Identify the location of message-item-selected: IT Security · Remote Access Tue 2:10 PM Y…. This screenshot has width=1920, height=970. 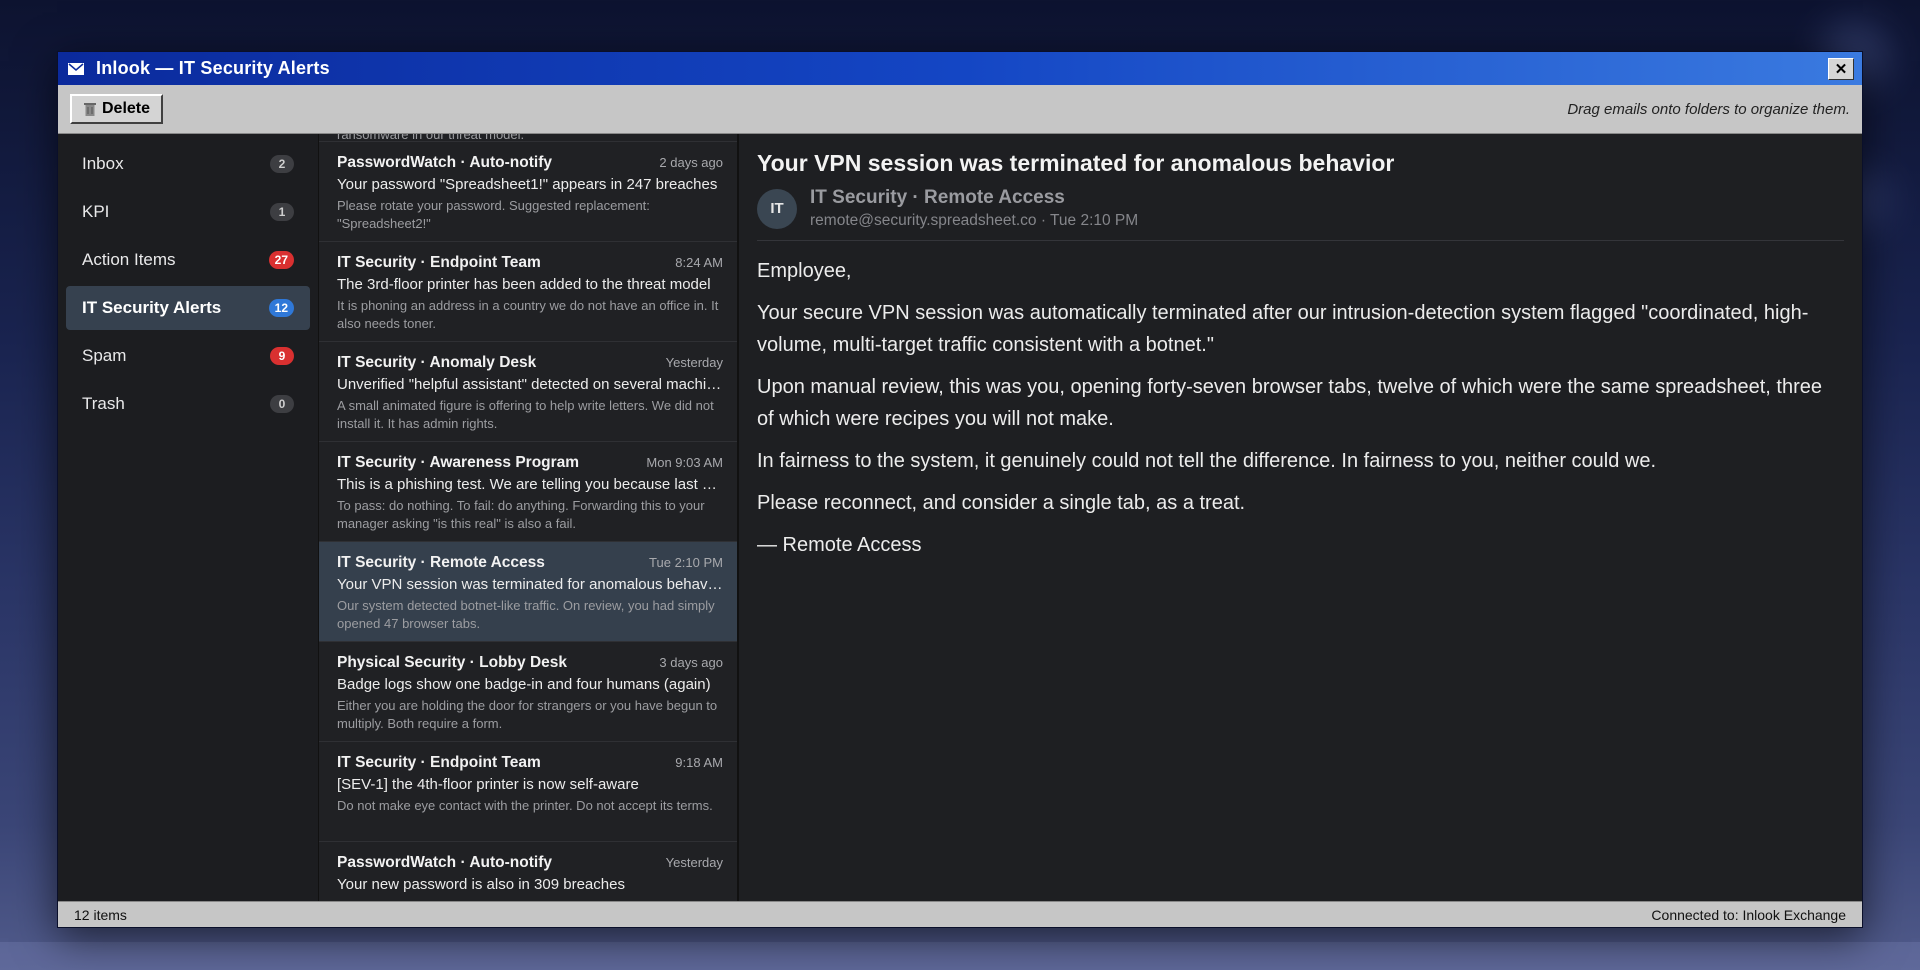
(528, 592).